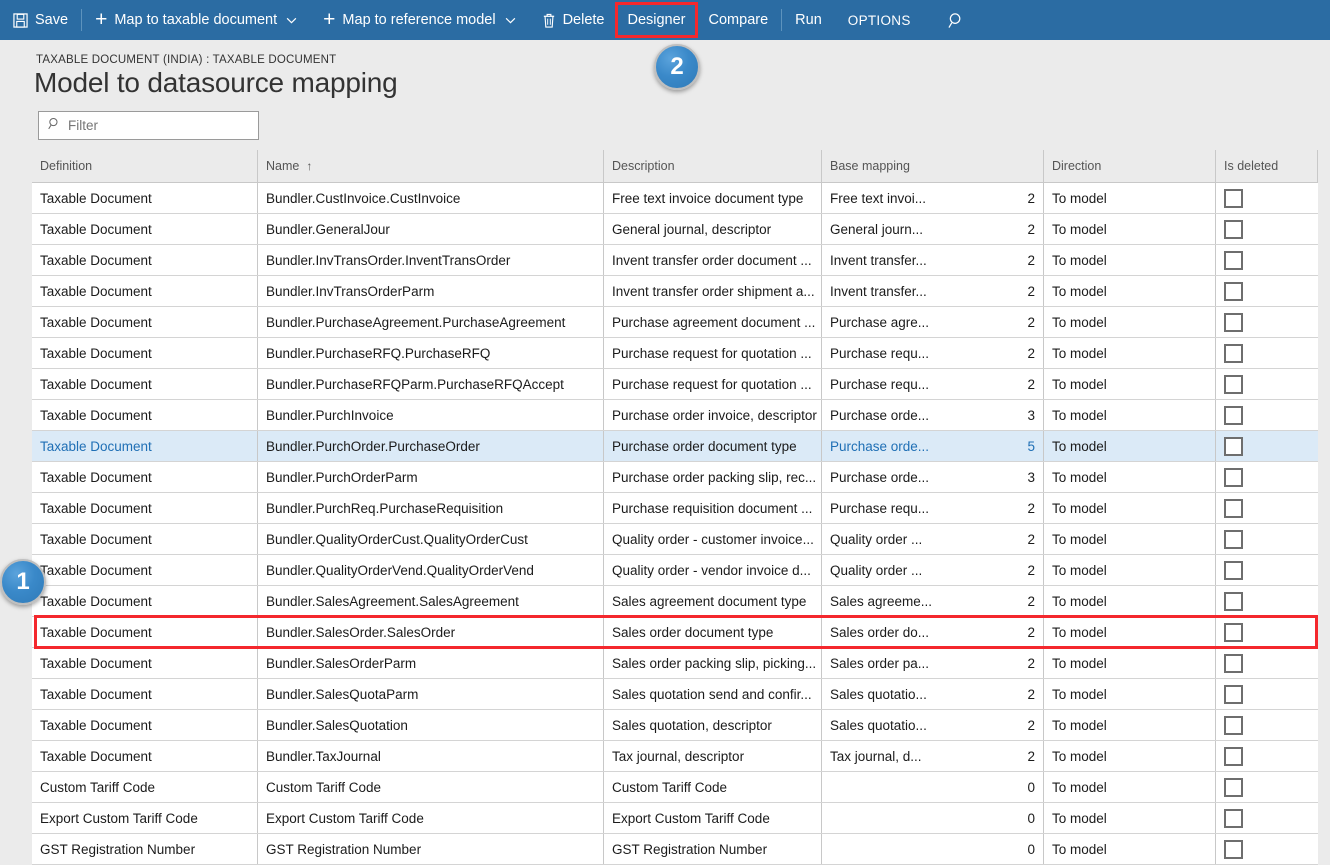 Image resolution: width=1330 pixels, height=865 pixels. Describe the element at coordinates (145, 818) in the screenshot. I see `cell-definition: Export Custom Tariff Code` at that location.